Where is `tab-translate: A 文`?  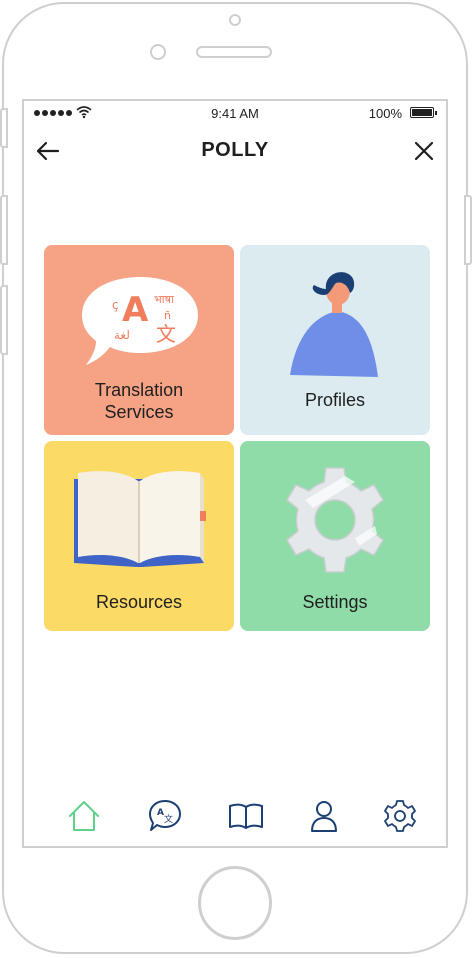
tab-translate: A 文 is located at coordinates (165, 816).